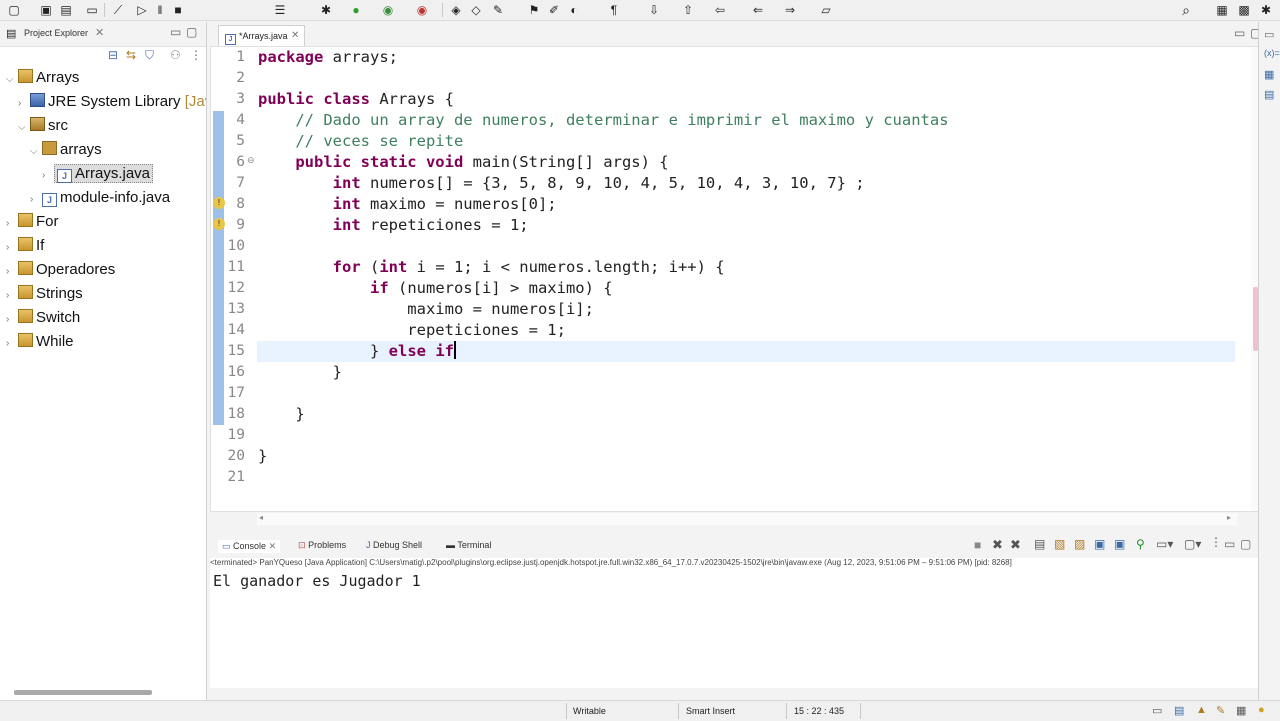 The height and width of the screenshot is (721, 1280). Describe the element at coordinates (25, 292) in the screenshot. I see `project-icon` at that location.